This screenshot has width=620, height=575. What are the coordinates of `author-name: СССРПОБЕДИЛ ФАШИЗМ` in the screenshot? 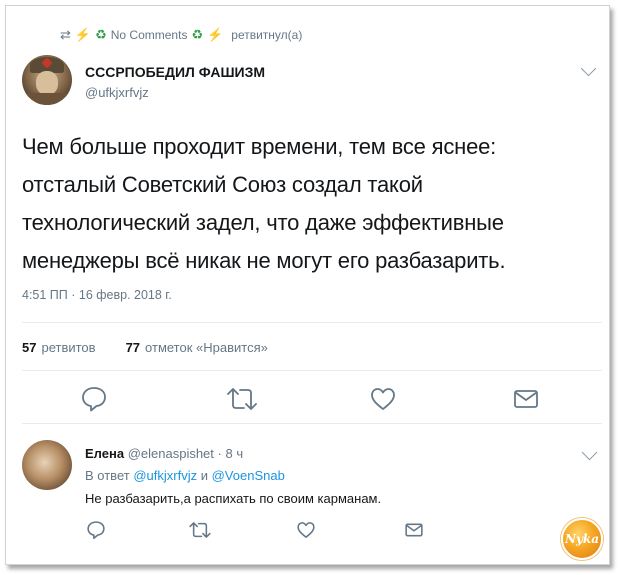 It's located at (175, 72).